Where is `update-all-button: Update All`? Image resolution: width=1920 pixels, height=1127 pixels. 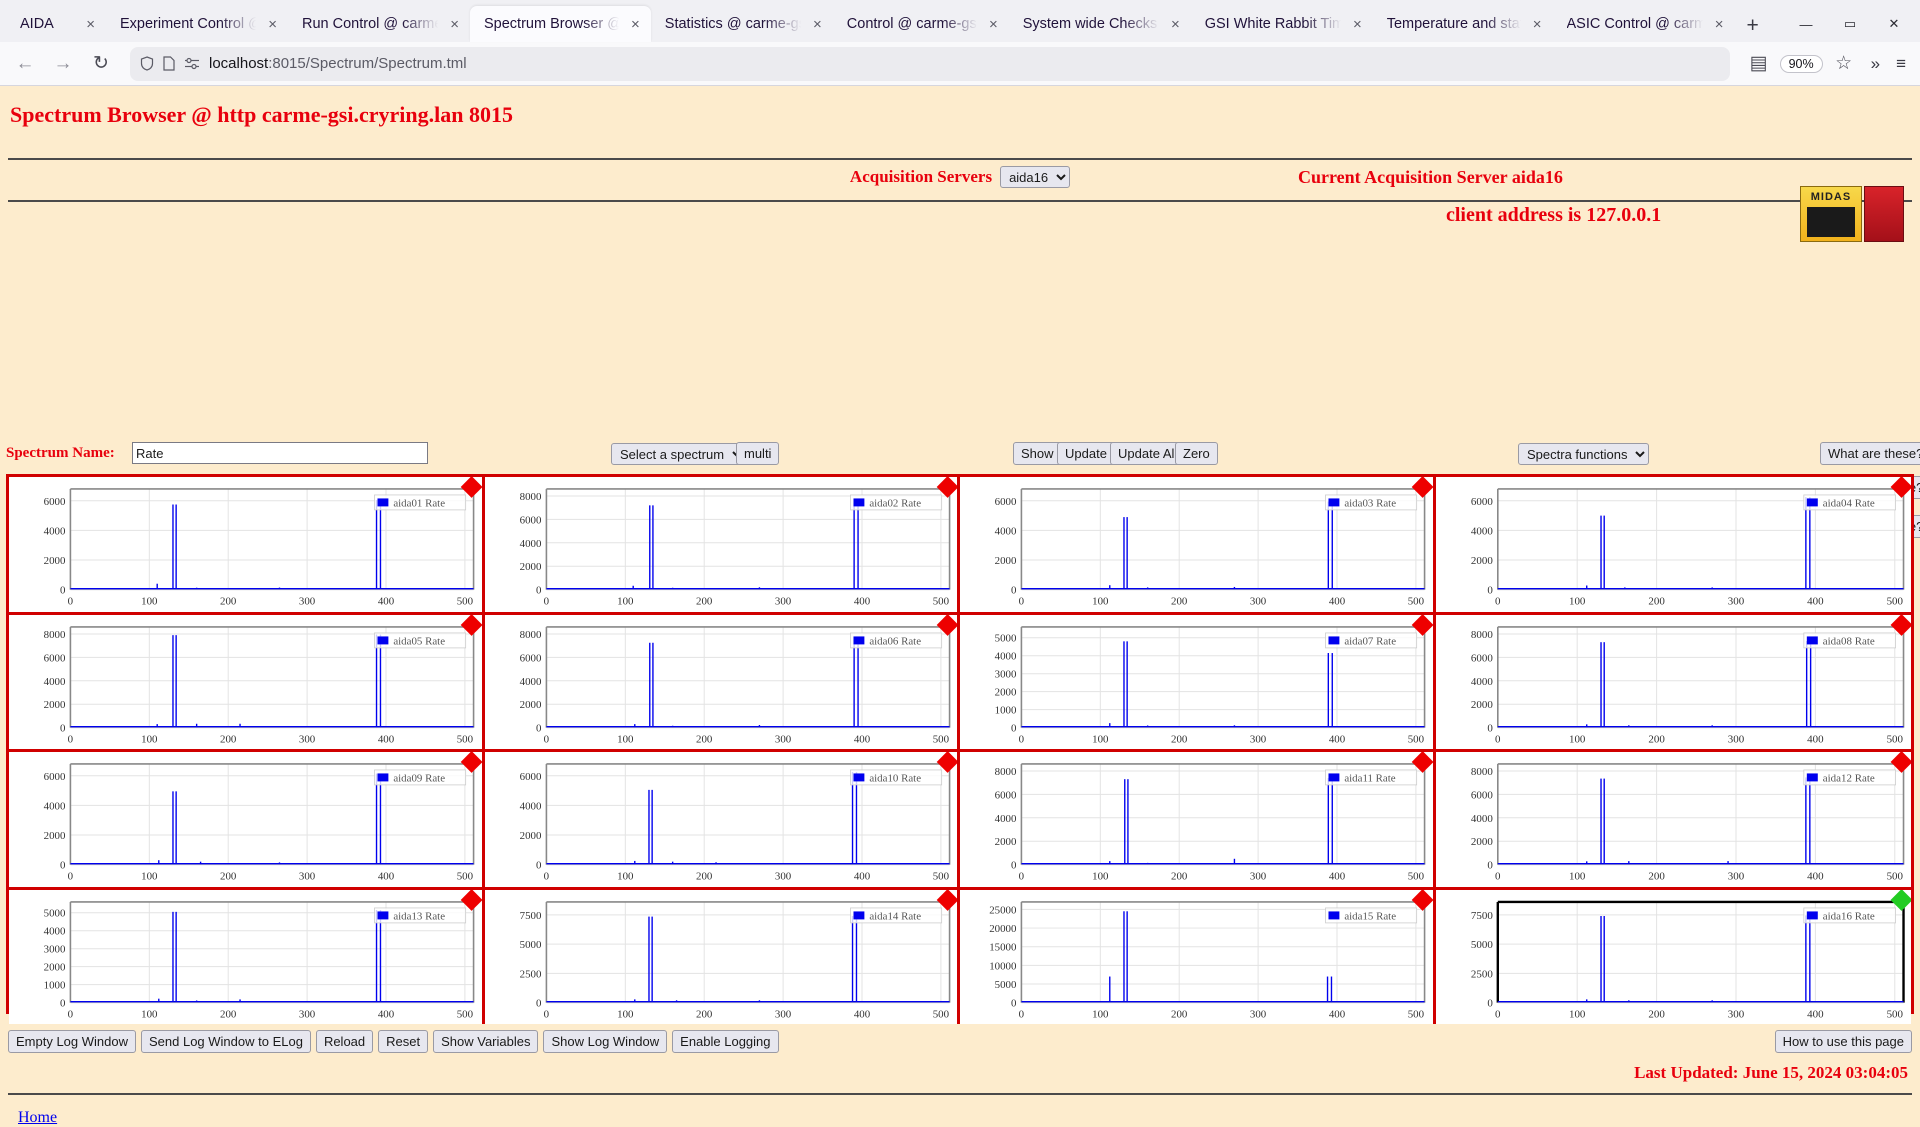
update-all-button: Update All is located at coordinates (1148, 453).